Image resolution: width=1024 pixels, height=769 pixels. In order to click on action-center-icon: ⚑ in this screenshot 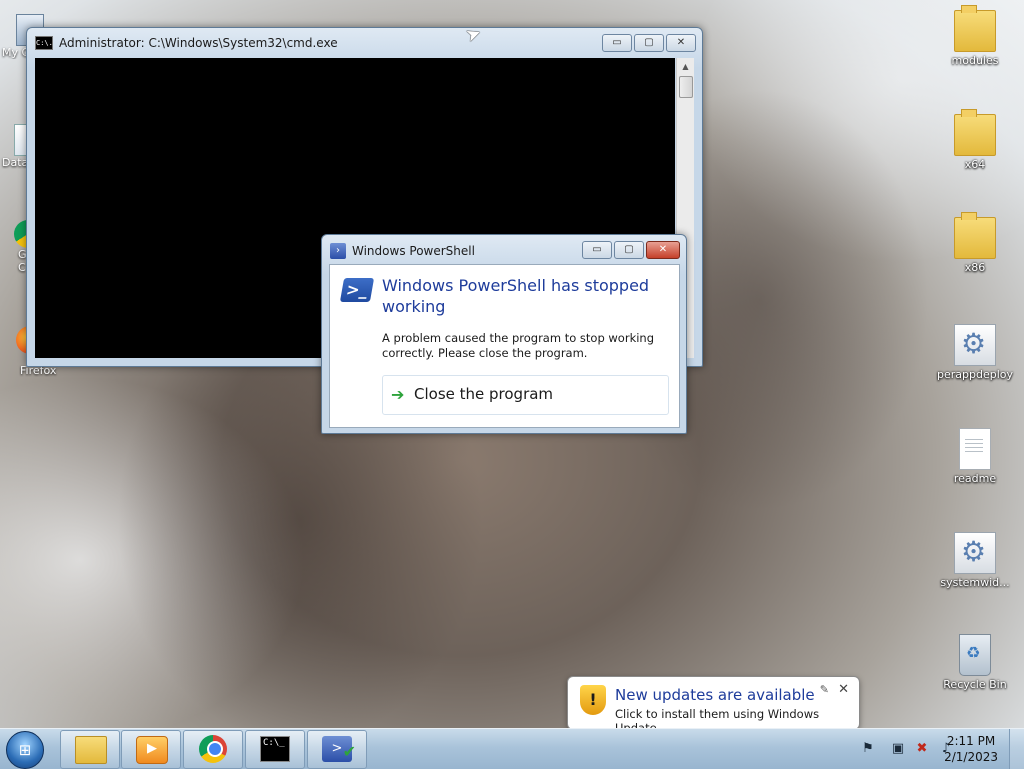, I will do `click(868, 749)`.